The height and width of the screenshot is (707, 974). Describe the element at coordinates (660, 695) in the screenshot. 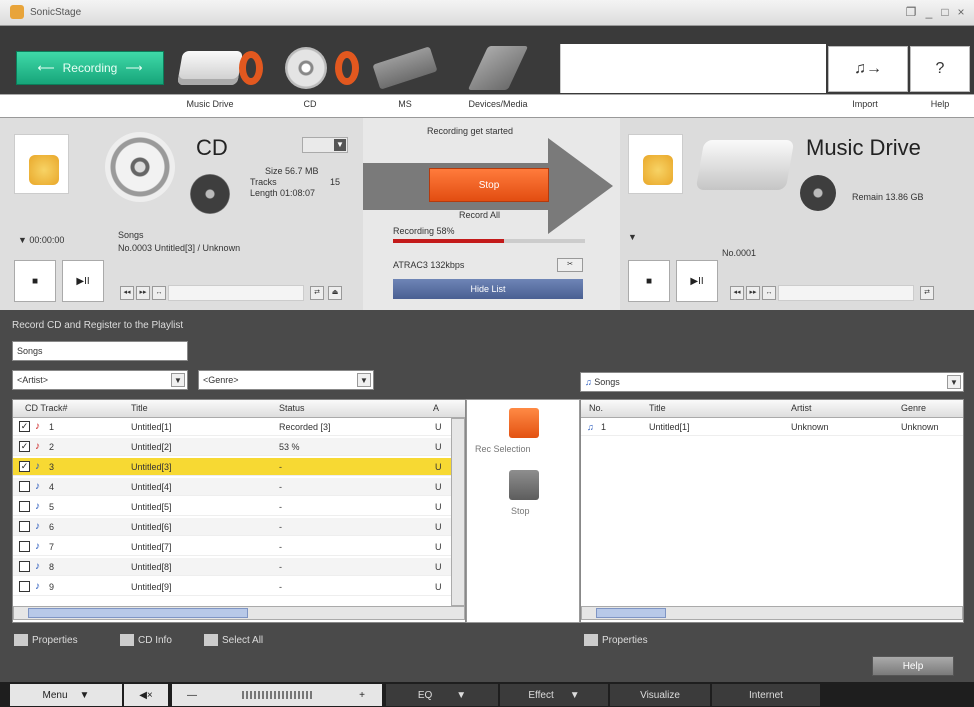

I see `visualize-button: Visualize` at that location.